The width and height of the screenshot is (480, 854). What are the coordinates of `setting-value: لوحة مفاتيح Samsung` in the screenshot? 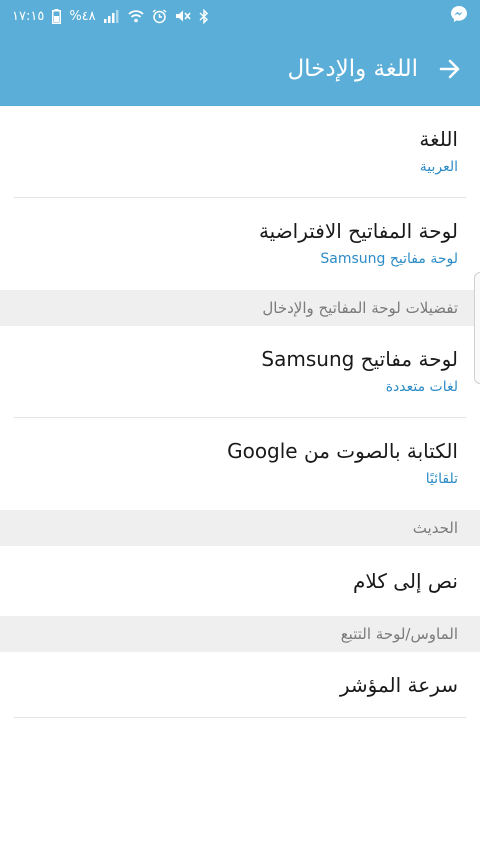 It's located at (389, 259).